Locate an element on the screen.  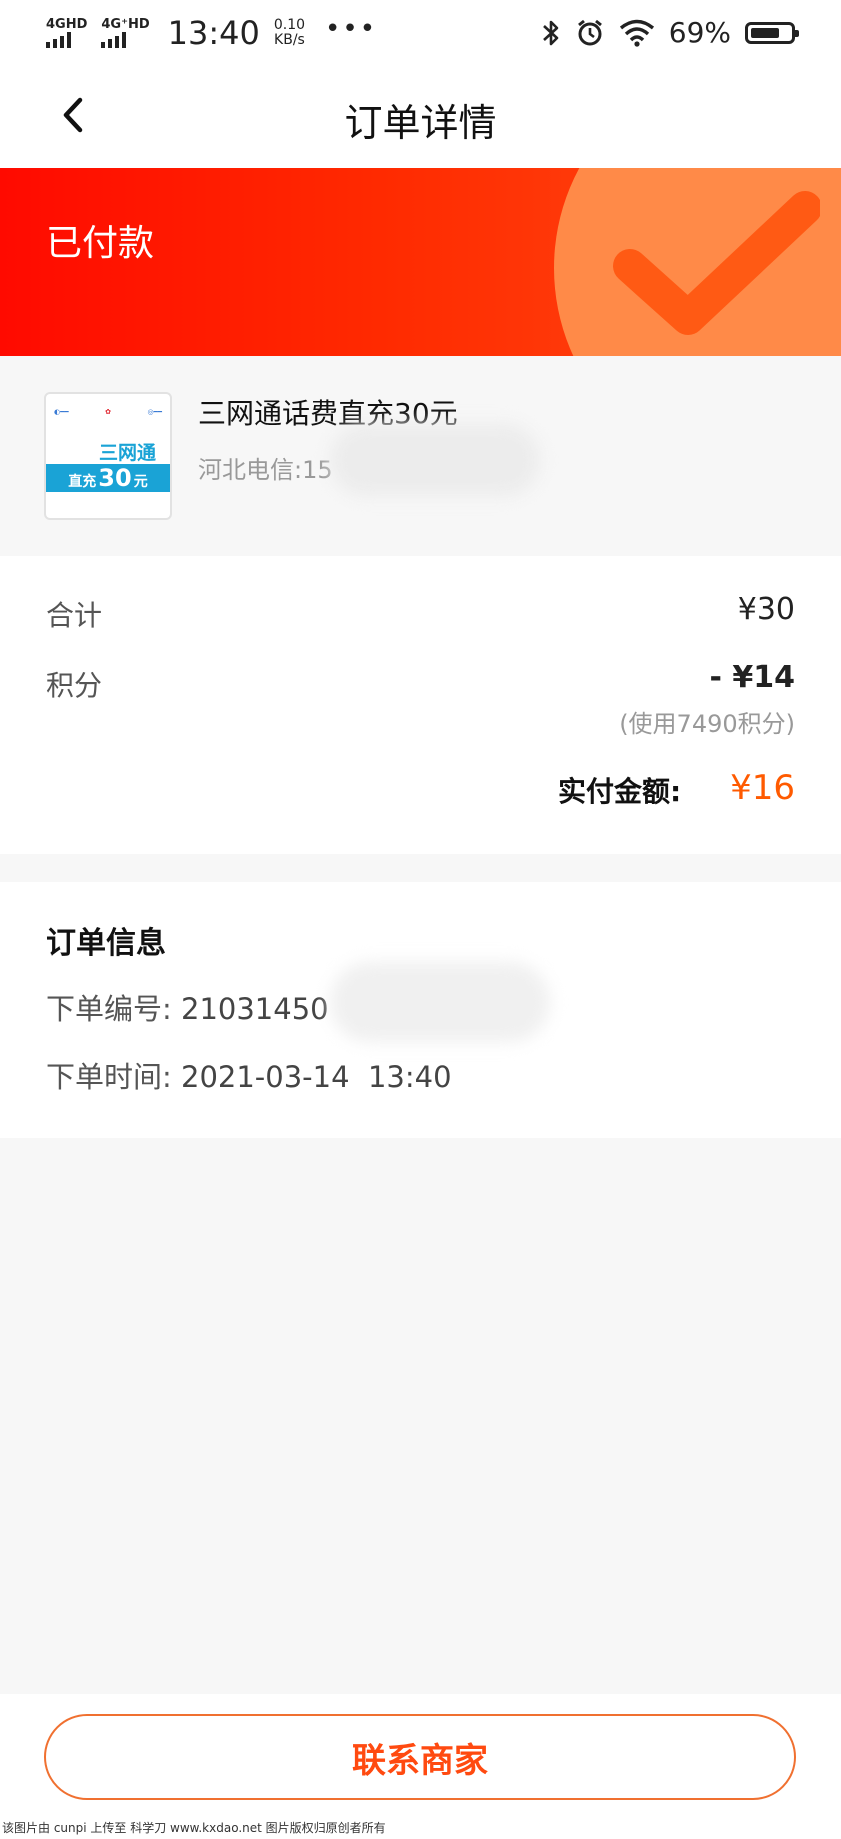
carrier-logo-unicom-icon: ✿ is located at coordinates (108, 412).